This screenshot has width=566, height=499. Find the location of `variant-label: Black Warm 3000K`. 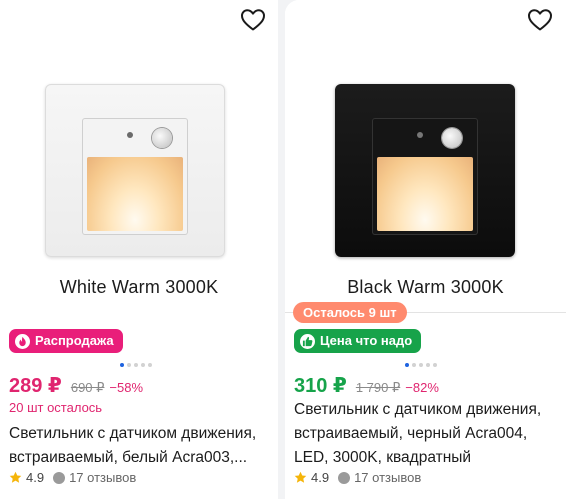

variant-label: Black Warm 3000K is located at coordinates (425, 287).